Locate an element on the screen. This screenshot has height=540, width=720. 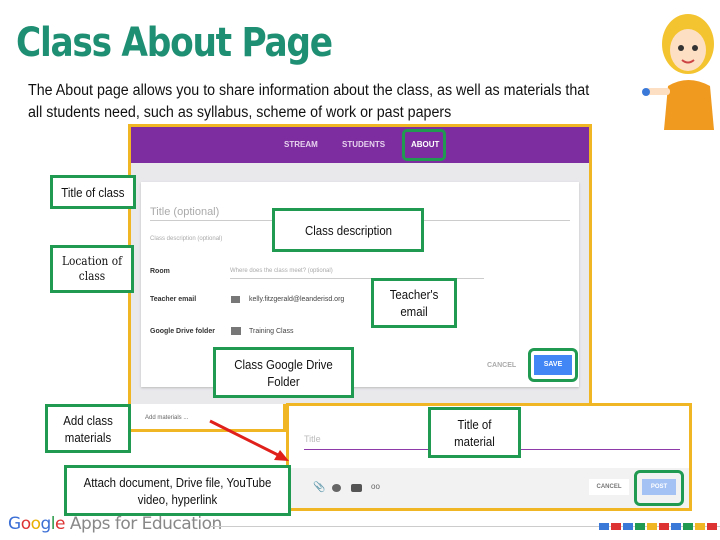
callout-text: Title of class is located at coordinates (93, 192).